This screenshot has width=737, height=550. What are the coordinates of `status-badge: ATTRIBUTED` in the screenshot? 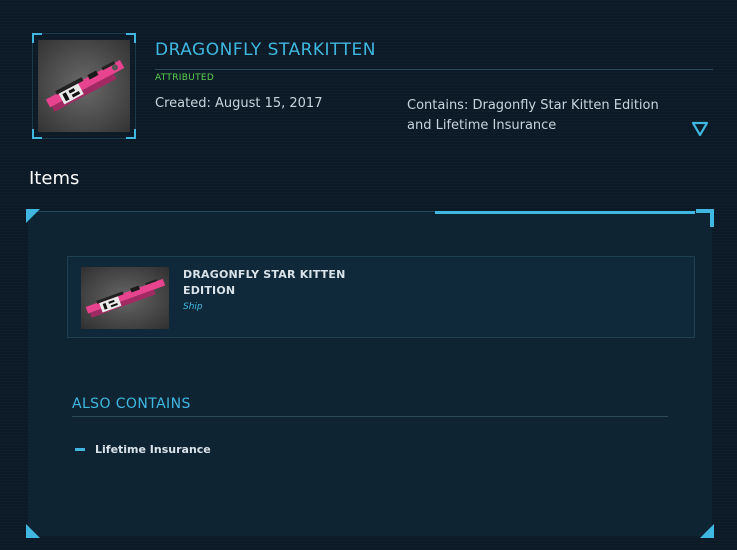 It's located at (185, 78).